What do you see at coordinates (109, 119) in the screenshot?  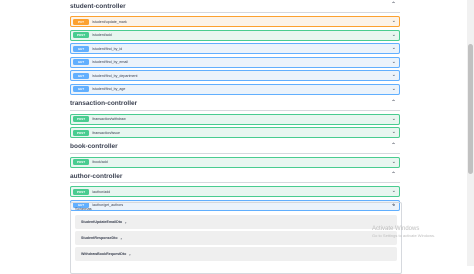 I see `operation-path: /transaction/withdraw` at bounding box center [109, 119].